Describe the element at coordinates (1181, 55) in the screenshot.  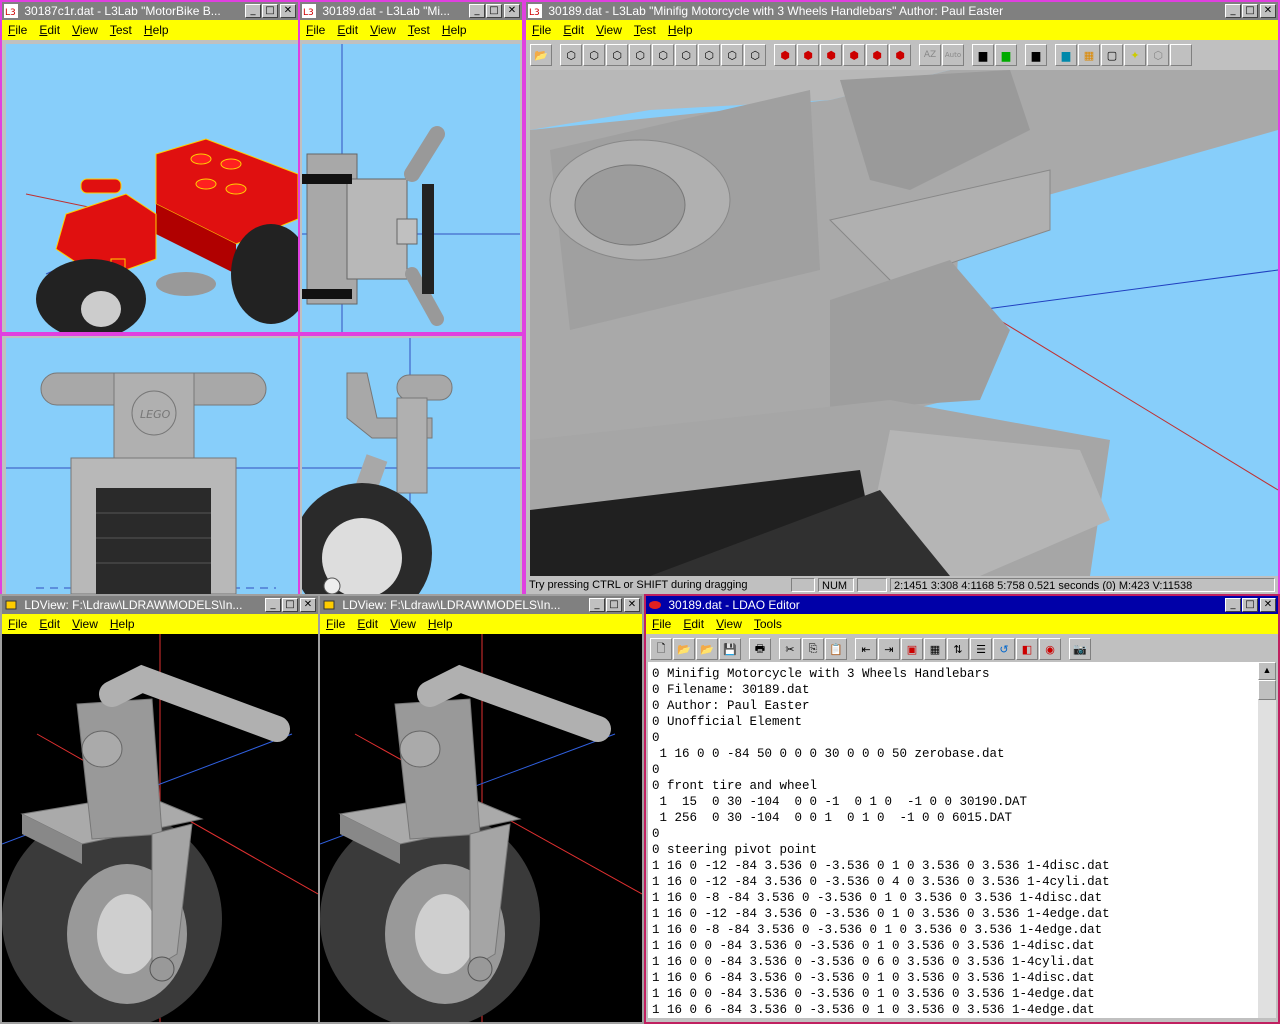
I see `blank-button` at that location.